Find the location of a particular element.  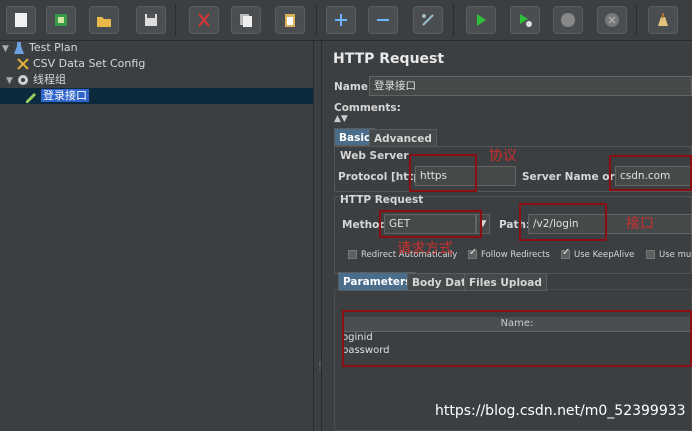

comments-label: Comments: is located at coordinates (367, 108).